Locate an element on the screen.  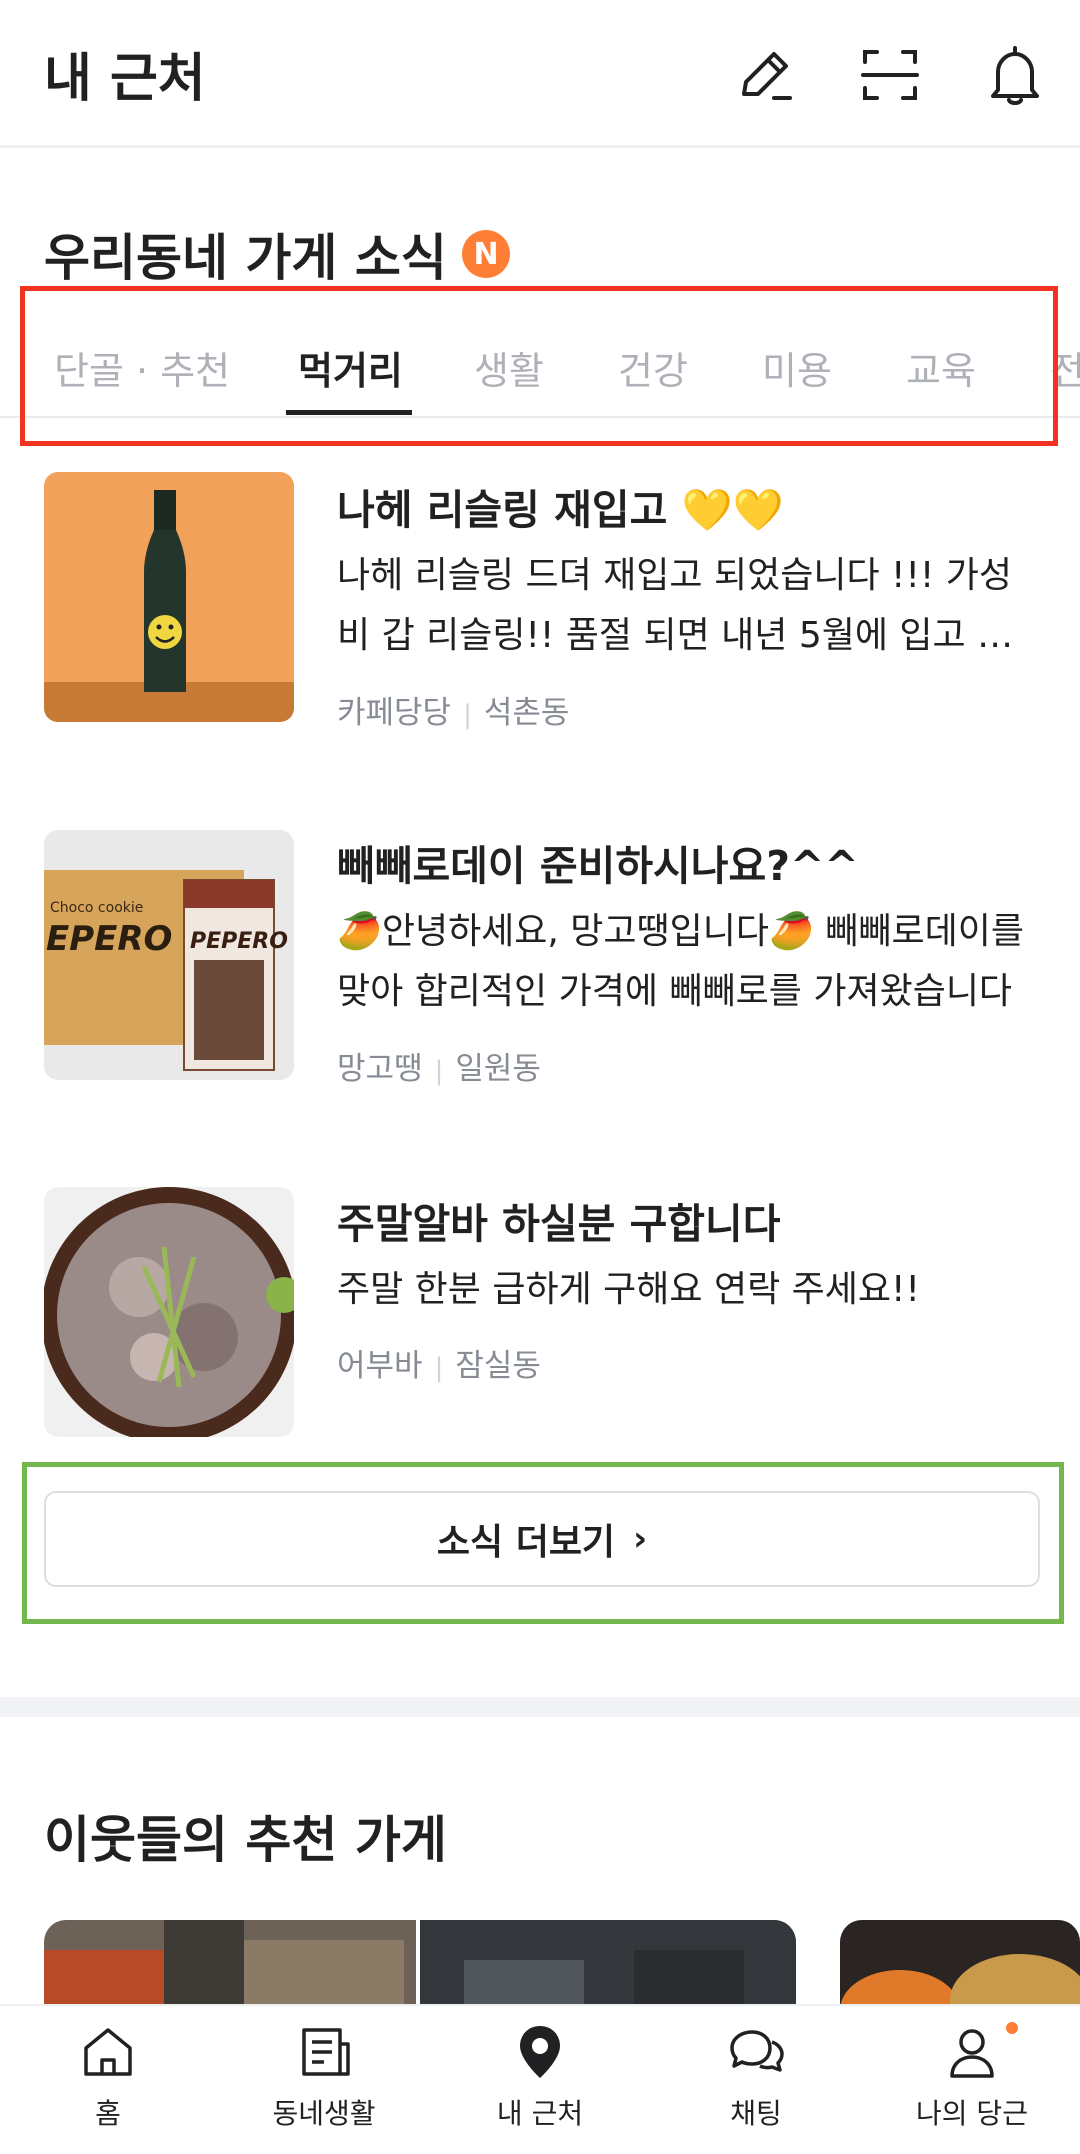
store-name: 카페당당 is located at coordinates (394, 713).